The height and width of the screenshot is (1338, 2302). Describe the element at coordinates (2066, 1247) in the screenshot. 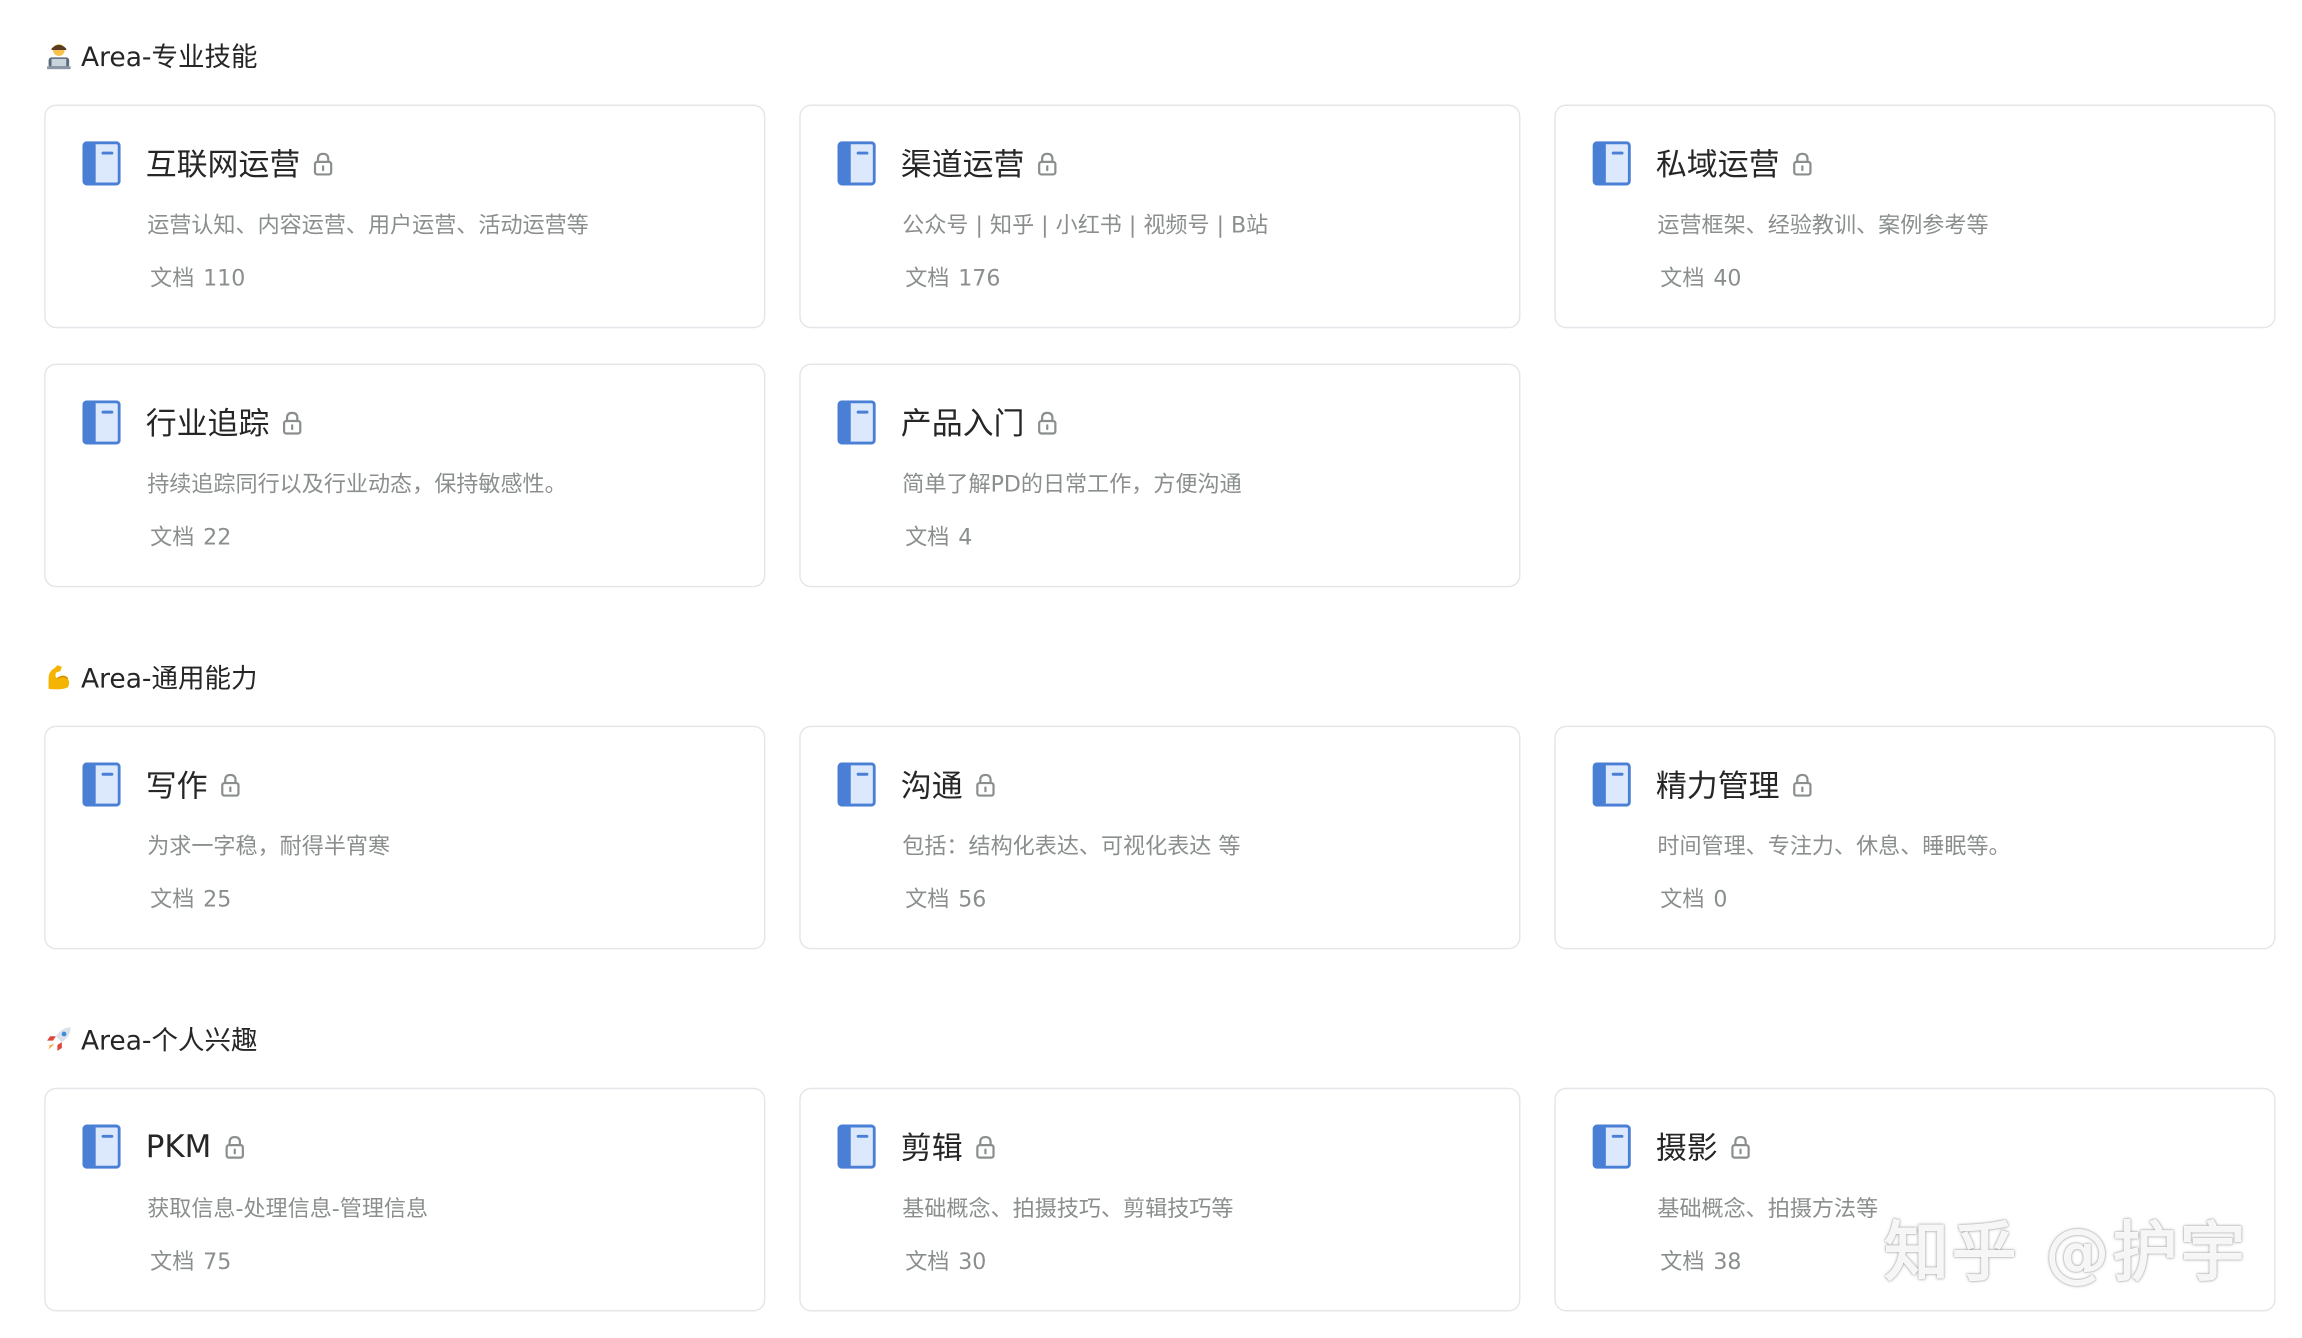

I see `watermark: 知乎 @护宇` at that location.